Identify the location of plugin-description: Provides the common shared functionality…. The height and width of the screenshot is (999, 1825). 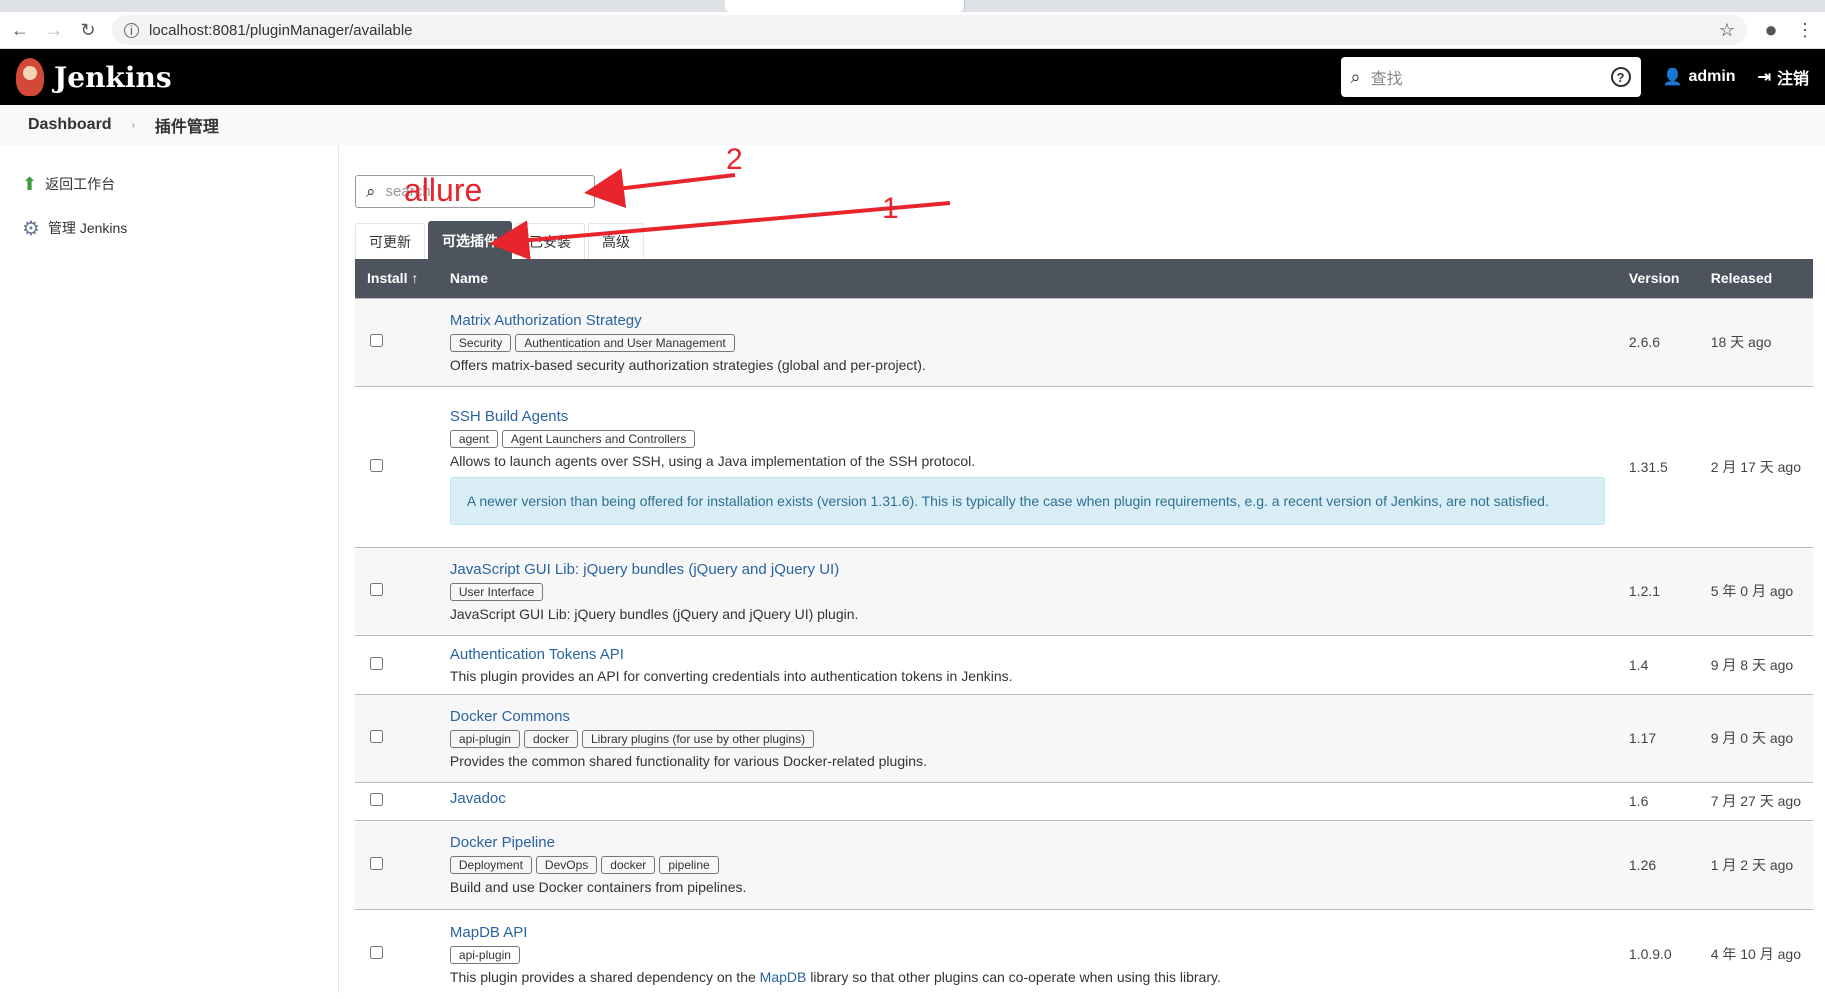
(688, 760).